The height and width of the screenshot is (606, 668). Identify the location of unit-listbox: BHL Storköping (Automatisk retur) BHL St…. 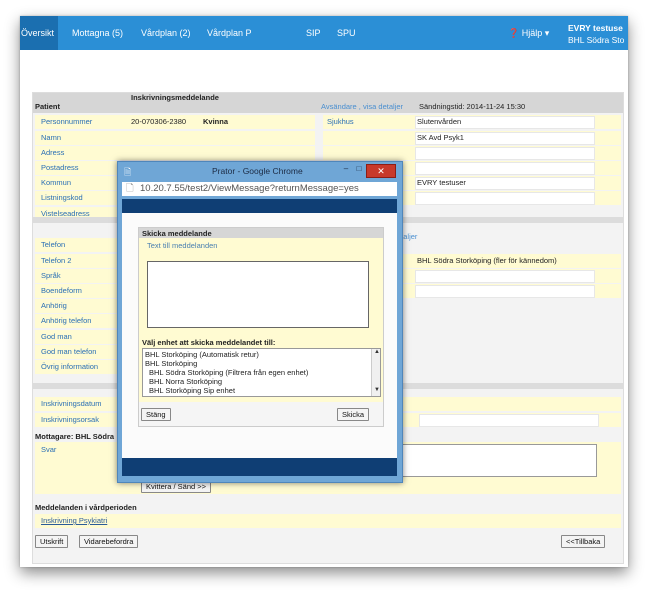
(261, 372).